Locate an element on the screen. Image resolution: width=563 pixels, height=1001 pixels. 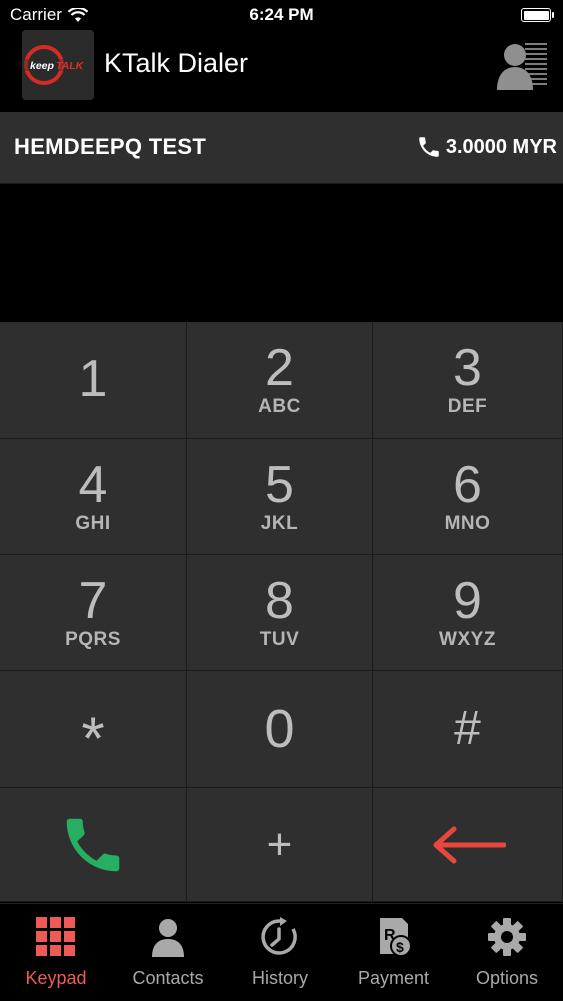
app-logo: keep TALK is located at coordinates (58, 65).